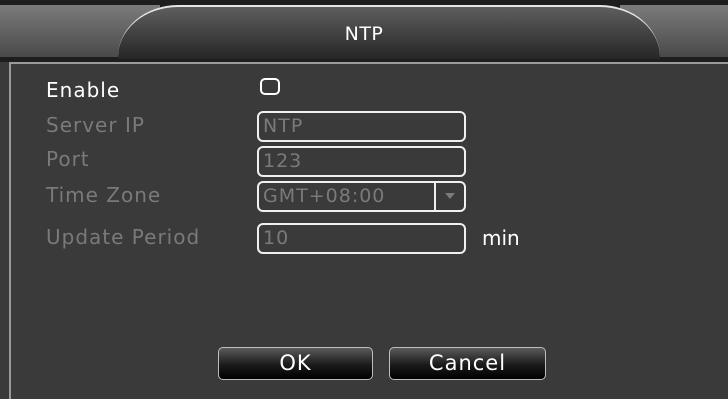 The height and width of the screenshot is (399, 728). I want to click on dropdown-button, so click(449, 196).